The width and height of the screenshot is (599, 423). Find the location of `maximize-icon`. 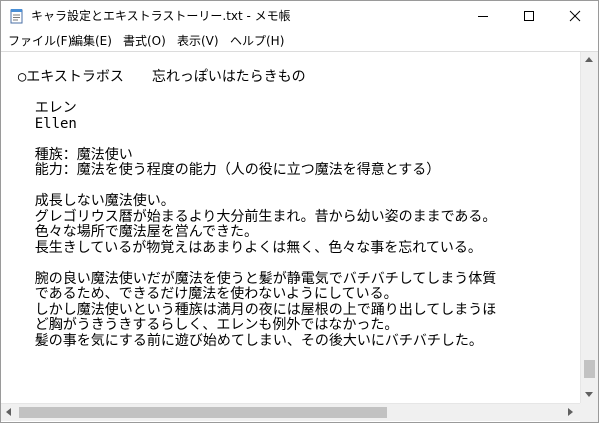

maximize-icon is located at coordinates (529, 16).